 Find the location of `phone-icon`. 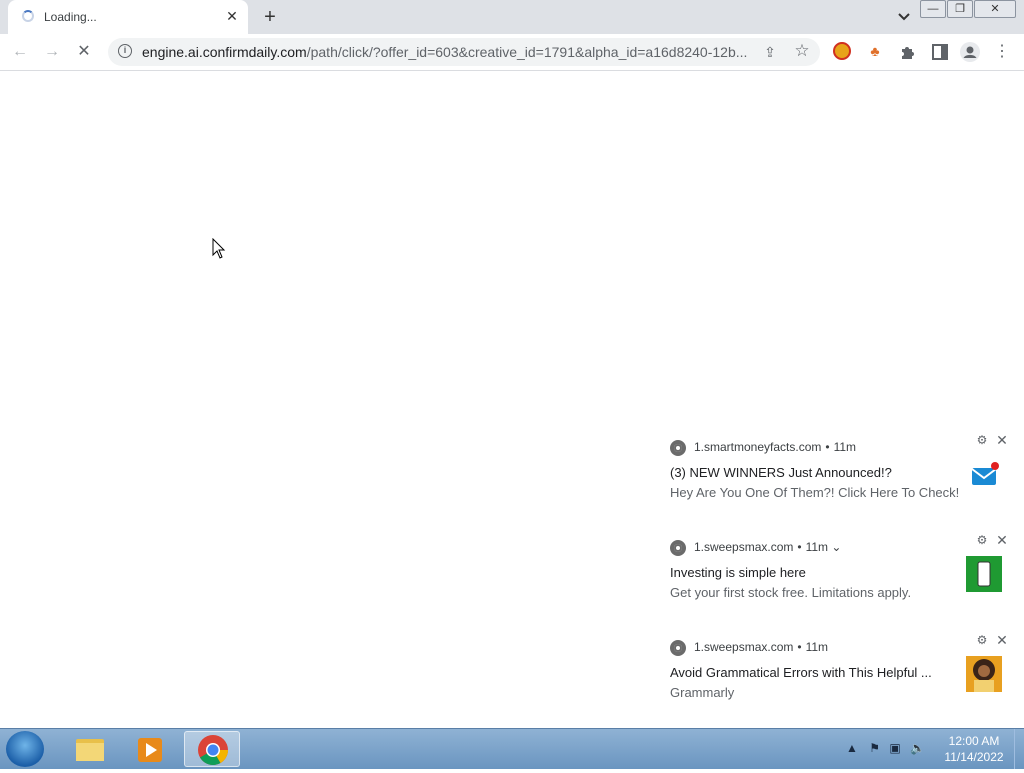

phone-icon is located at coordinates (984, 574).